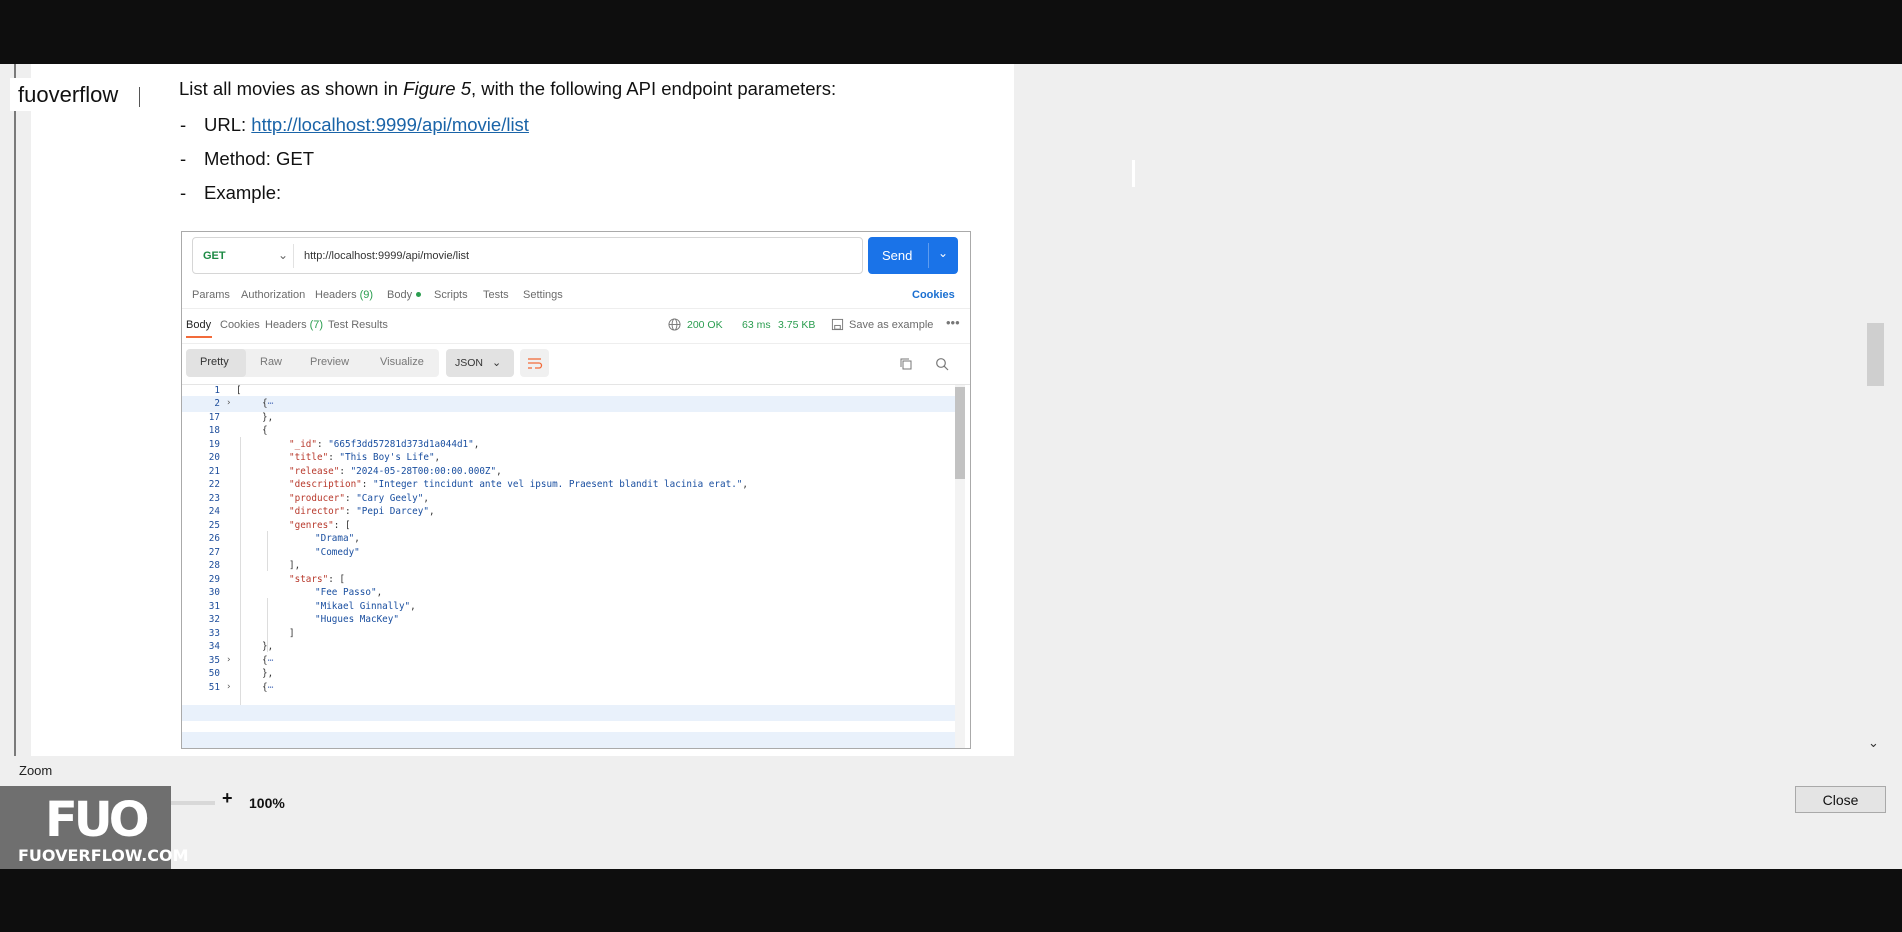  What do you see at coordinates (837, 324) in the screenshot?
I see `save-icon` at bounding box center [837, 324].